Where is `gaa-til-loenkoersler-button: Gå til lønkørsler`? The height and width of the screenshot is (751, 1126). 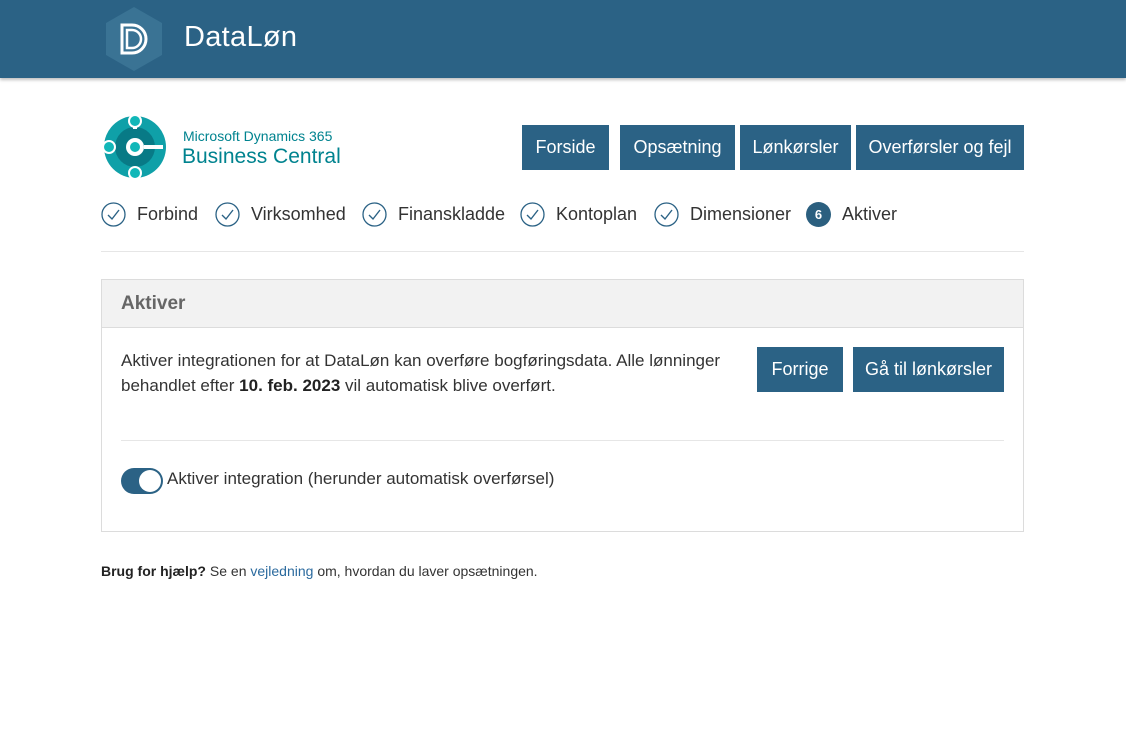
gaa-til-loenkoersler-button: Gå til lønkørsler is located at coordinates (928, 369).